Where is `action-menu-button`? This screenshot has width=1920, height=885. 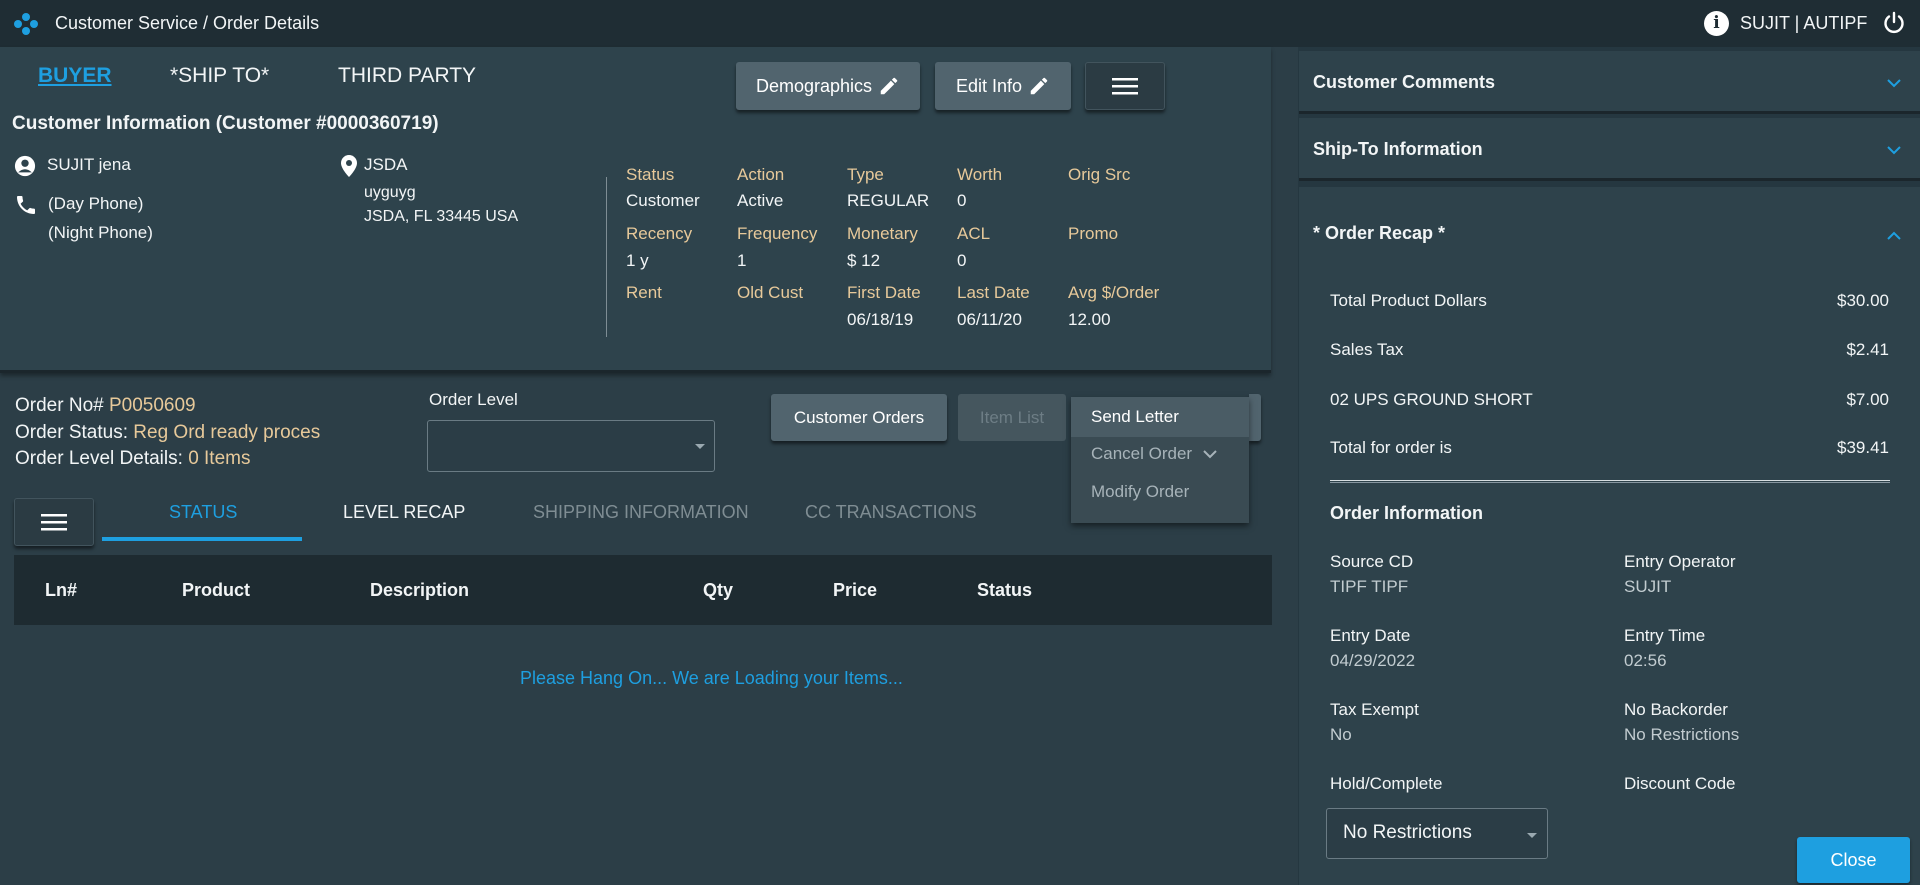
action-menu-button is located at coordinates (1255, 417).